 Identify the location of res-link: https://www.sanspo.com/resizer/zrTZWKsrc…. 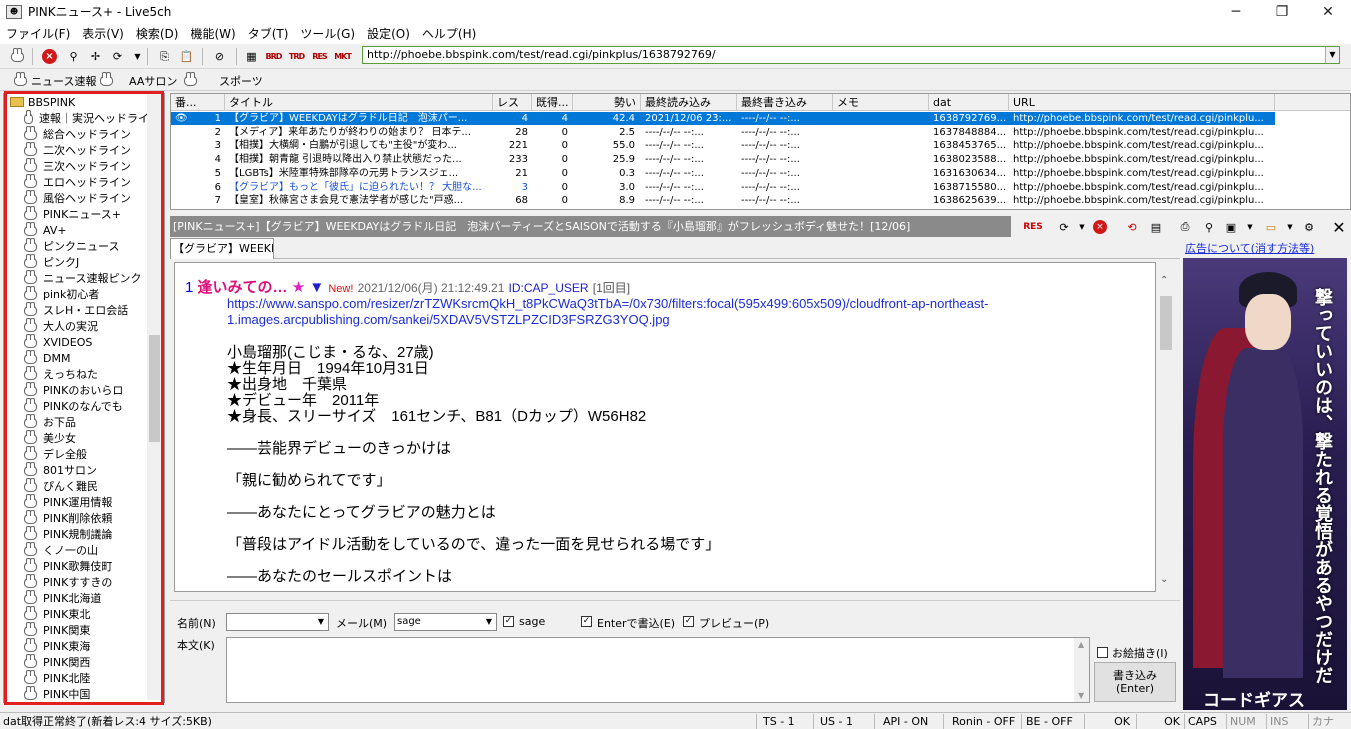
(607, 303).